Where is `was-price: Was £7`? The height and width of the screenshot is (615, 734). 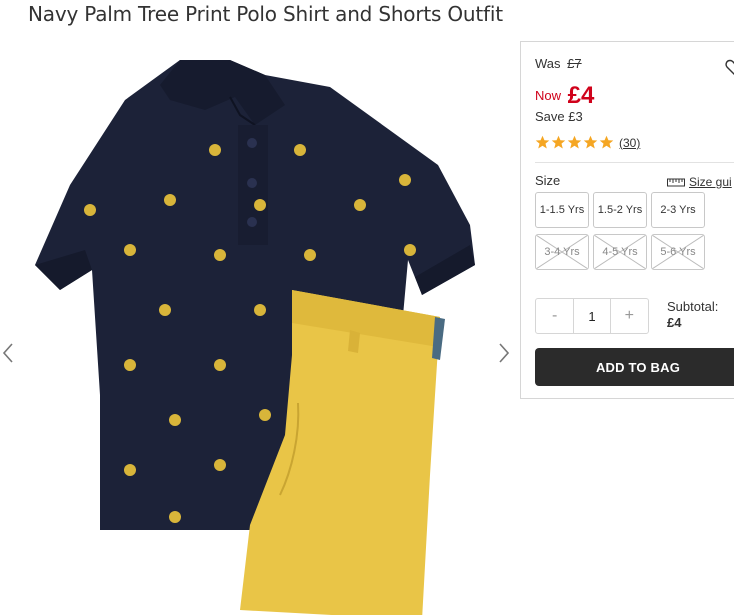 was-price: Was £7 is located at coordinates (558, 63).